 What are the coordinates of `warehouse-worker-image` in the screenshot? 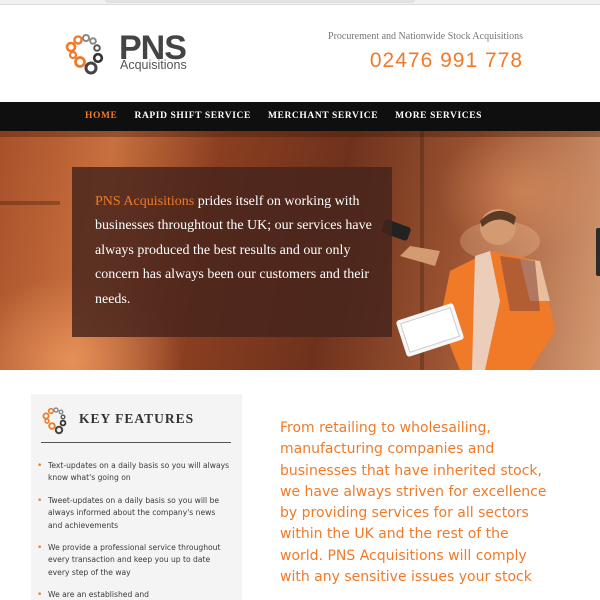 It's located at (468, 289).